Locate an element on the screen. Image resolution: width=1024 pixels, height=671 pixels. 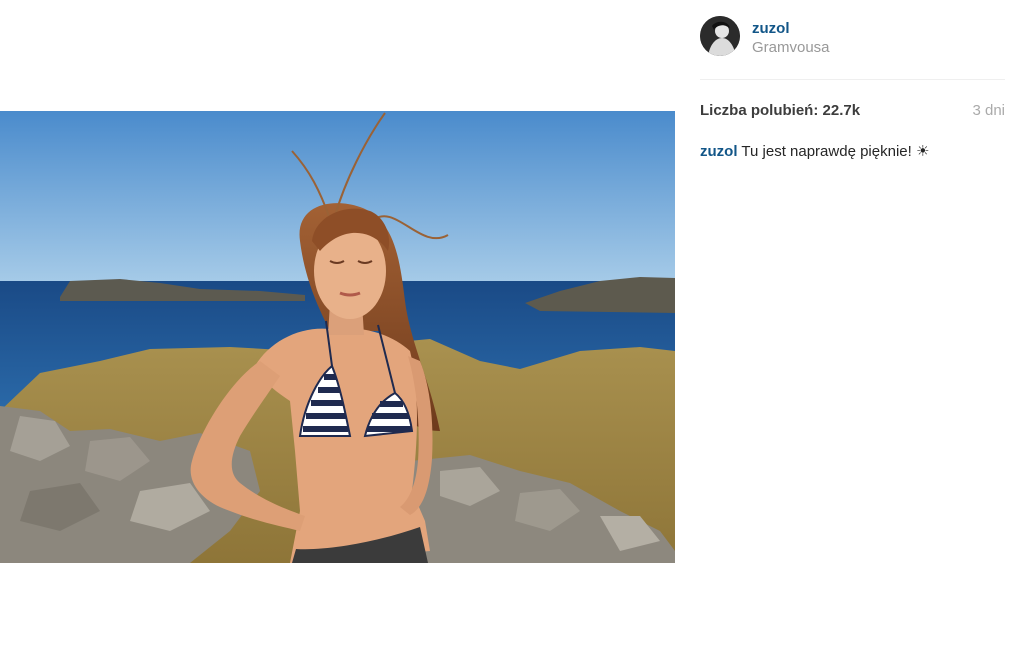
caption-username-link: zuzol is located at coordinates (719, 151).